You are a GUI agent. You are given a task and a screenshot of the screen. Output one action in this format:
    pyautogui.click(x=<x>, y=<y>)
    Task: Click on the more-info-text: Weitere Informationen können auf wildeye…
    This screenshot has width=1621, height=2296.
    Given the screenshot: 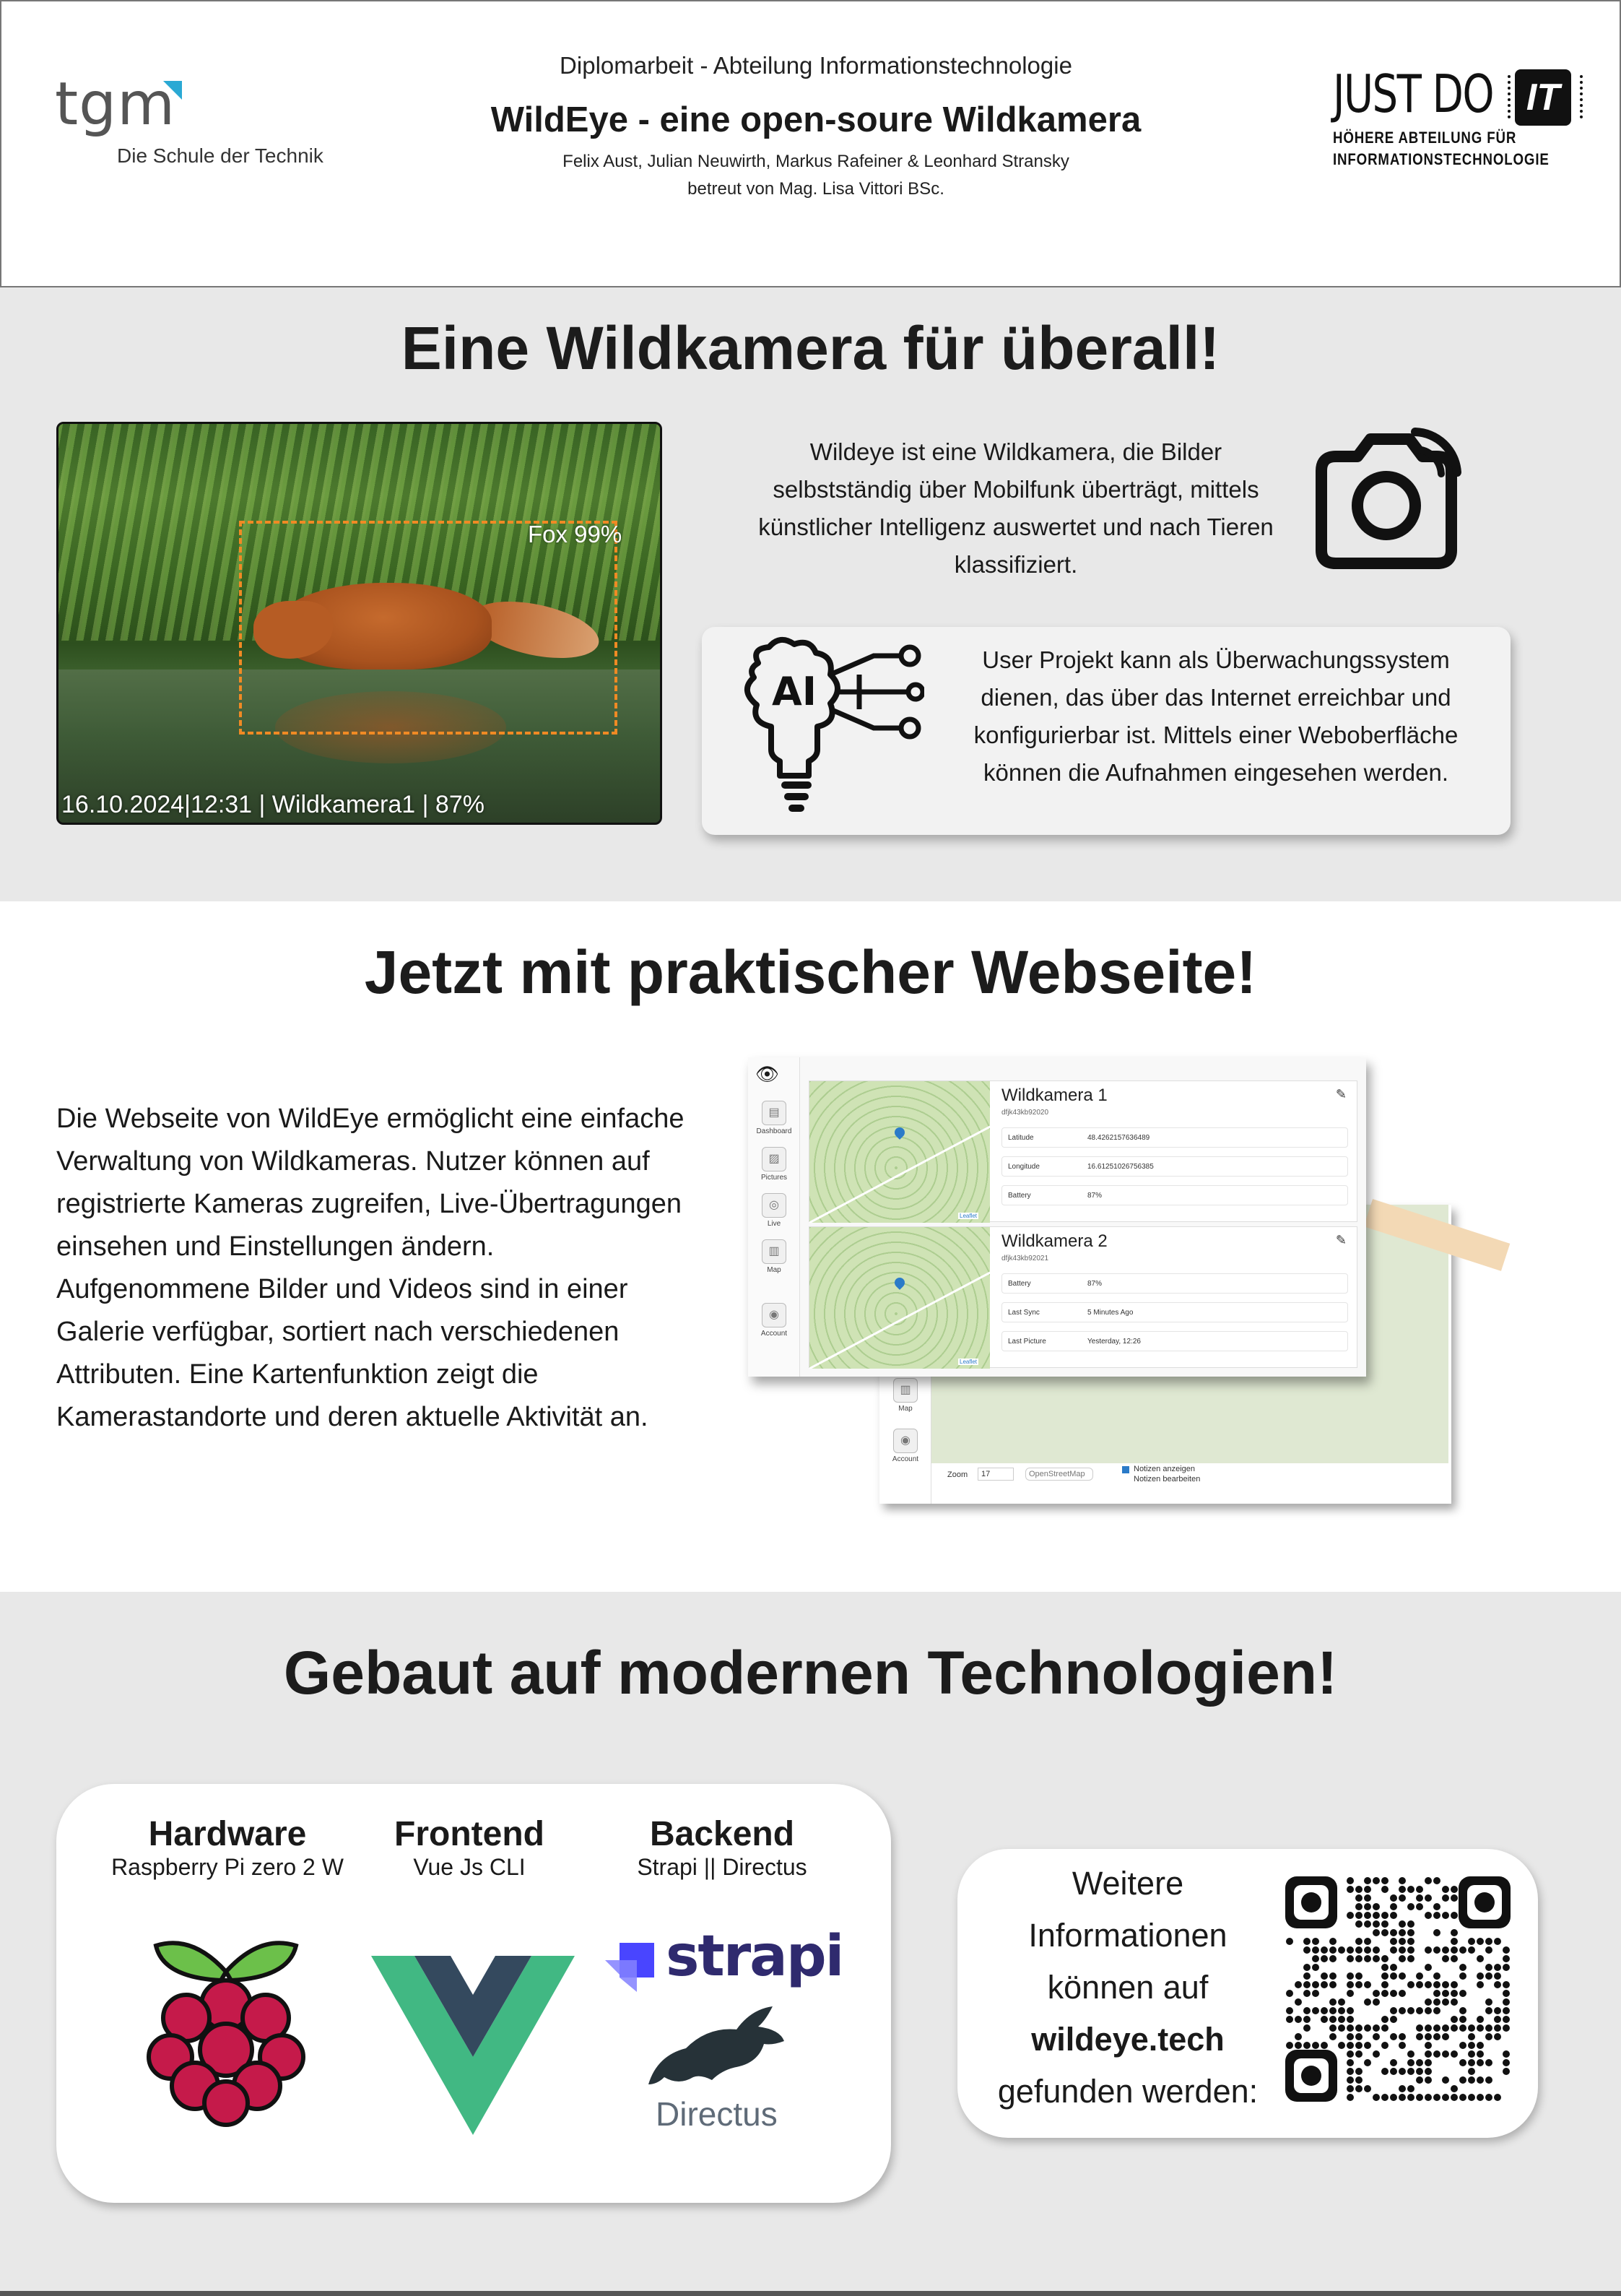 What is the action you would take?
    pyautogui.click(x=1127, y=1988)
    